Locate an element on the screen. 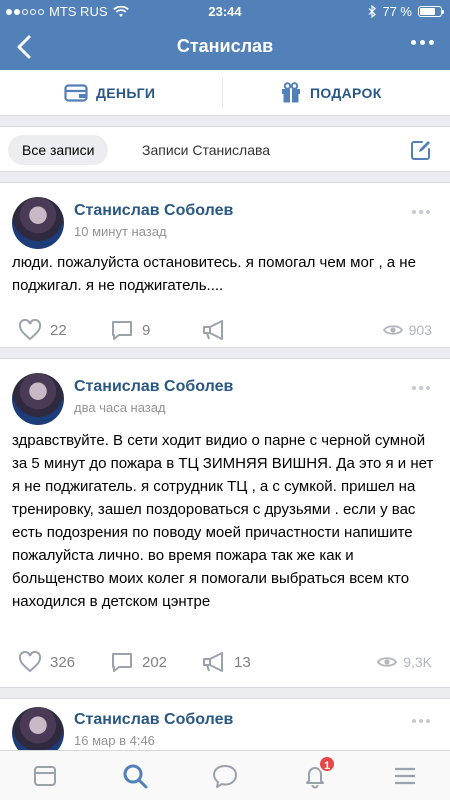 The width and height of the screenshot is (450, 800). gift-icon is located at coordinates (291, 92).